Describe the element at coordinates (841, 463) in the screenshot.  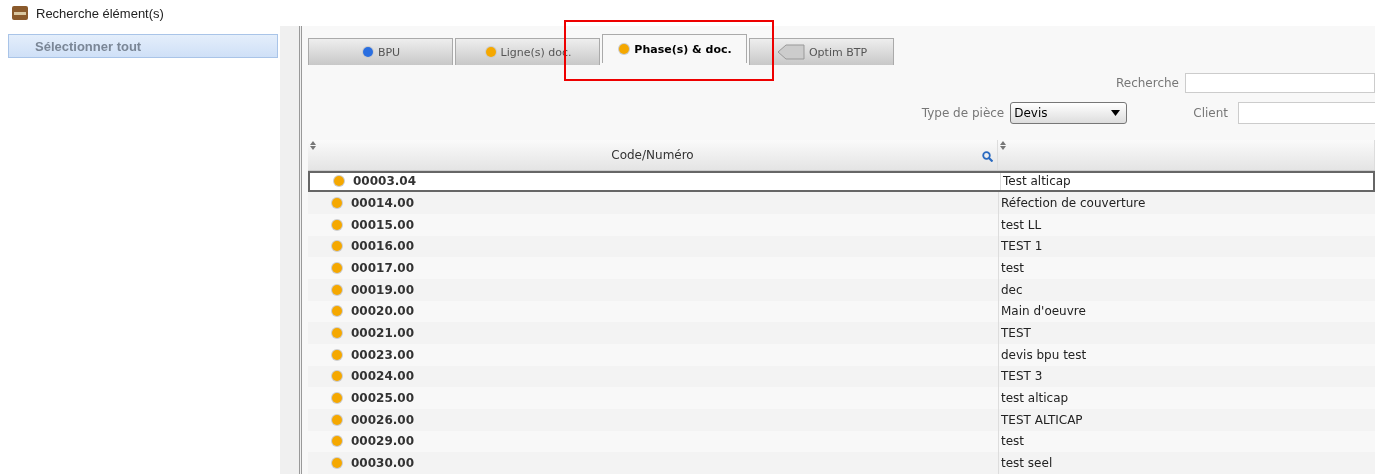
I see `table-row: 00030.00 test seel` at that location.